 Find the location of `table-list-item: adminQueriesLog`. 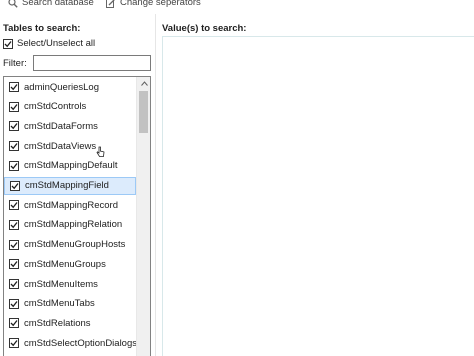

table-list-item: adminQueriesLog is located at coordinates (70, 87).